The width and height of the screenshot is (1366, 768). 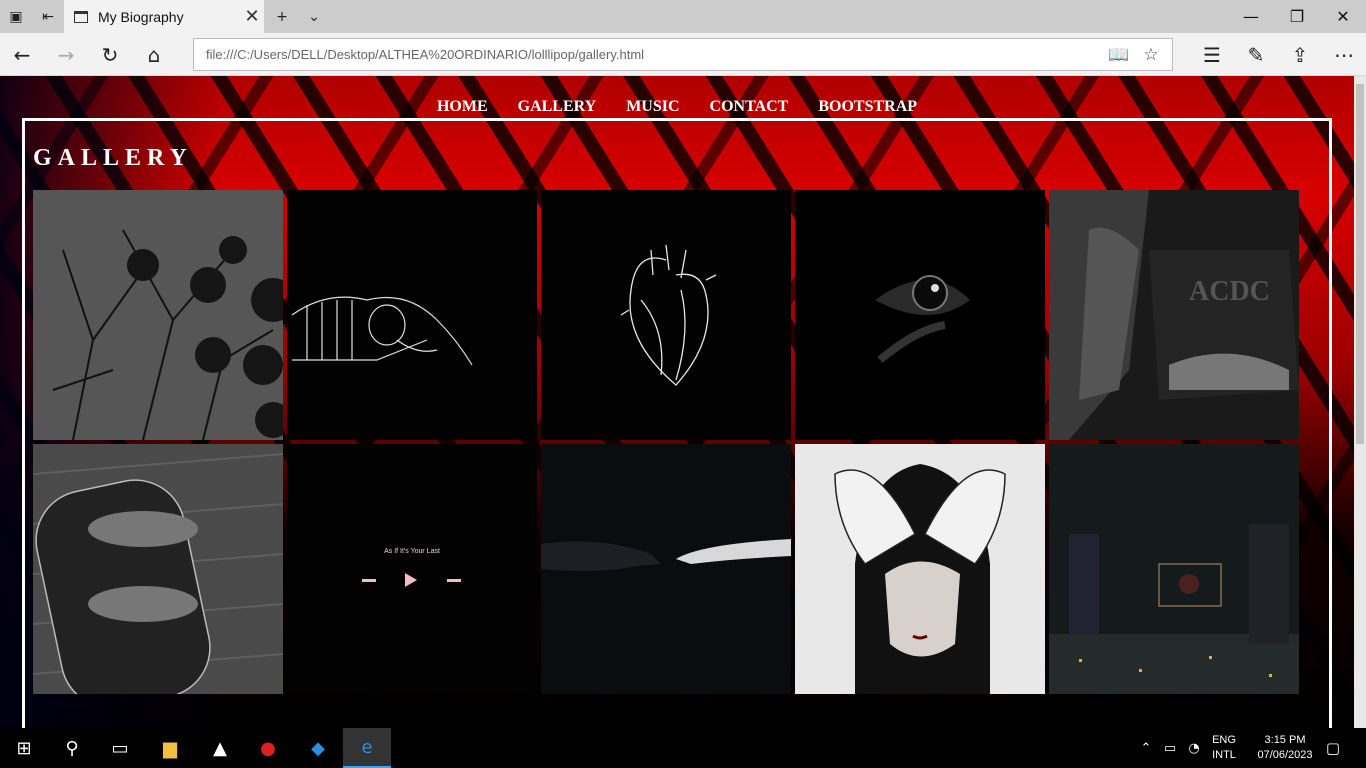 What do you see at coordinates (652, 107) in the screenshot?
I see `menu-music: MUSIC` at bounding box center [652, 107].